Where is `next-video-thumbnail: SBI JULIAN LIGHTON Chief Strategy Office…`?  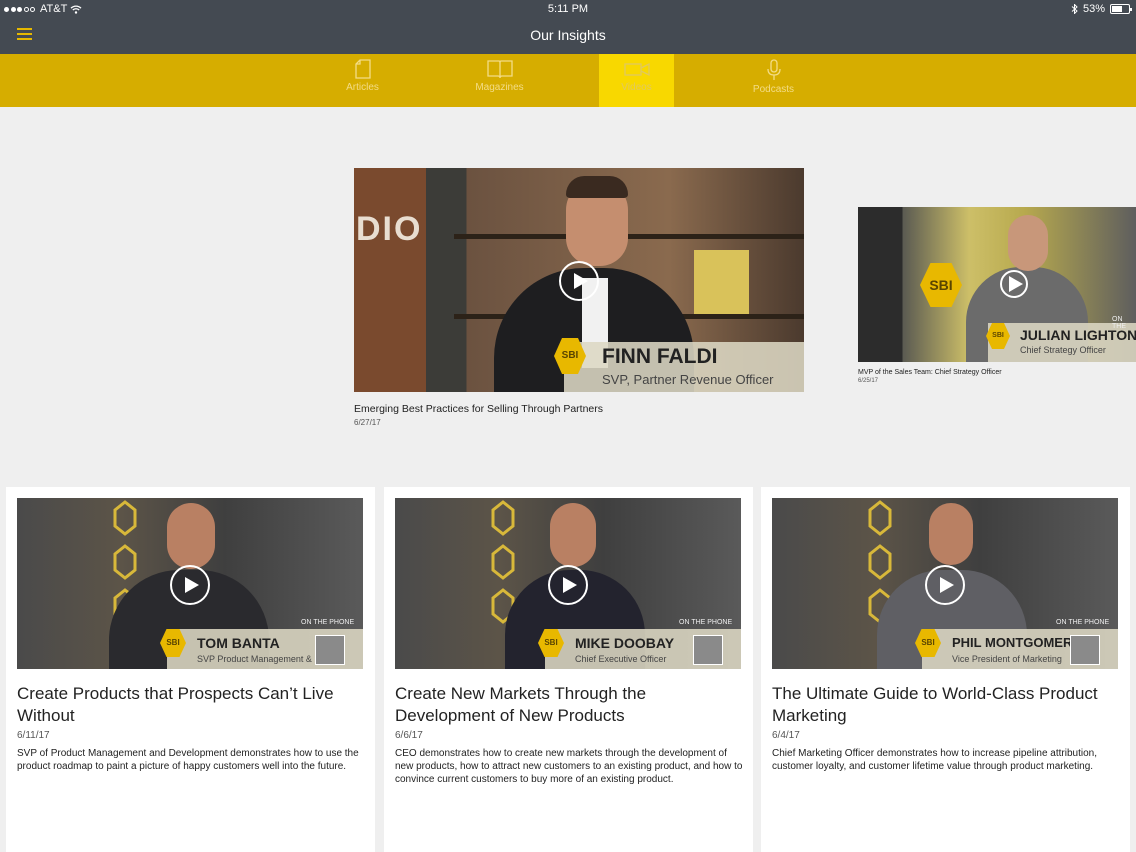
next-video-thumbnail: SBI JULIAN LIGHTON Chief Strategy Office… is located at coordinates (997, 284).